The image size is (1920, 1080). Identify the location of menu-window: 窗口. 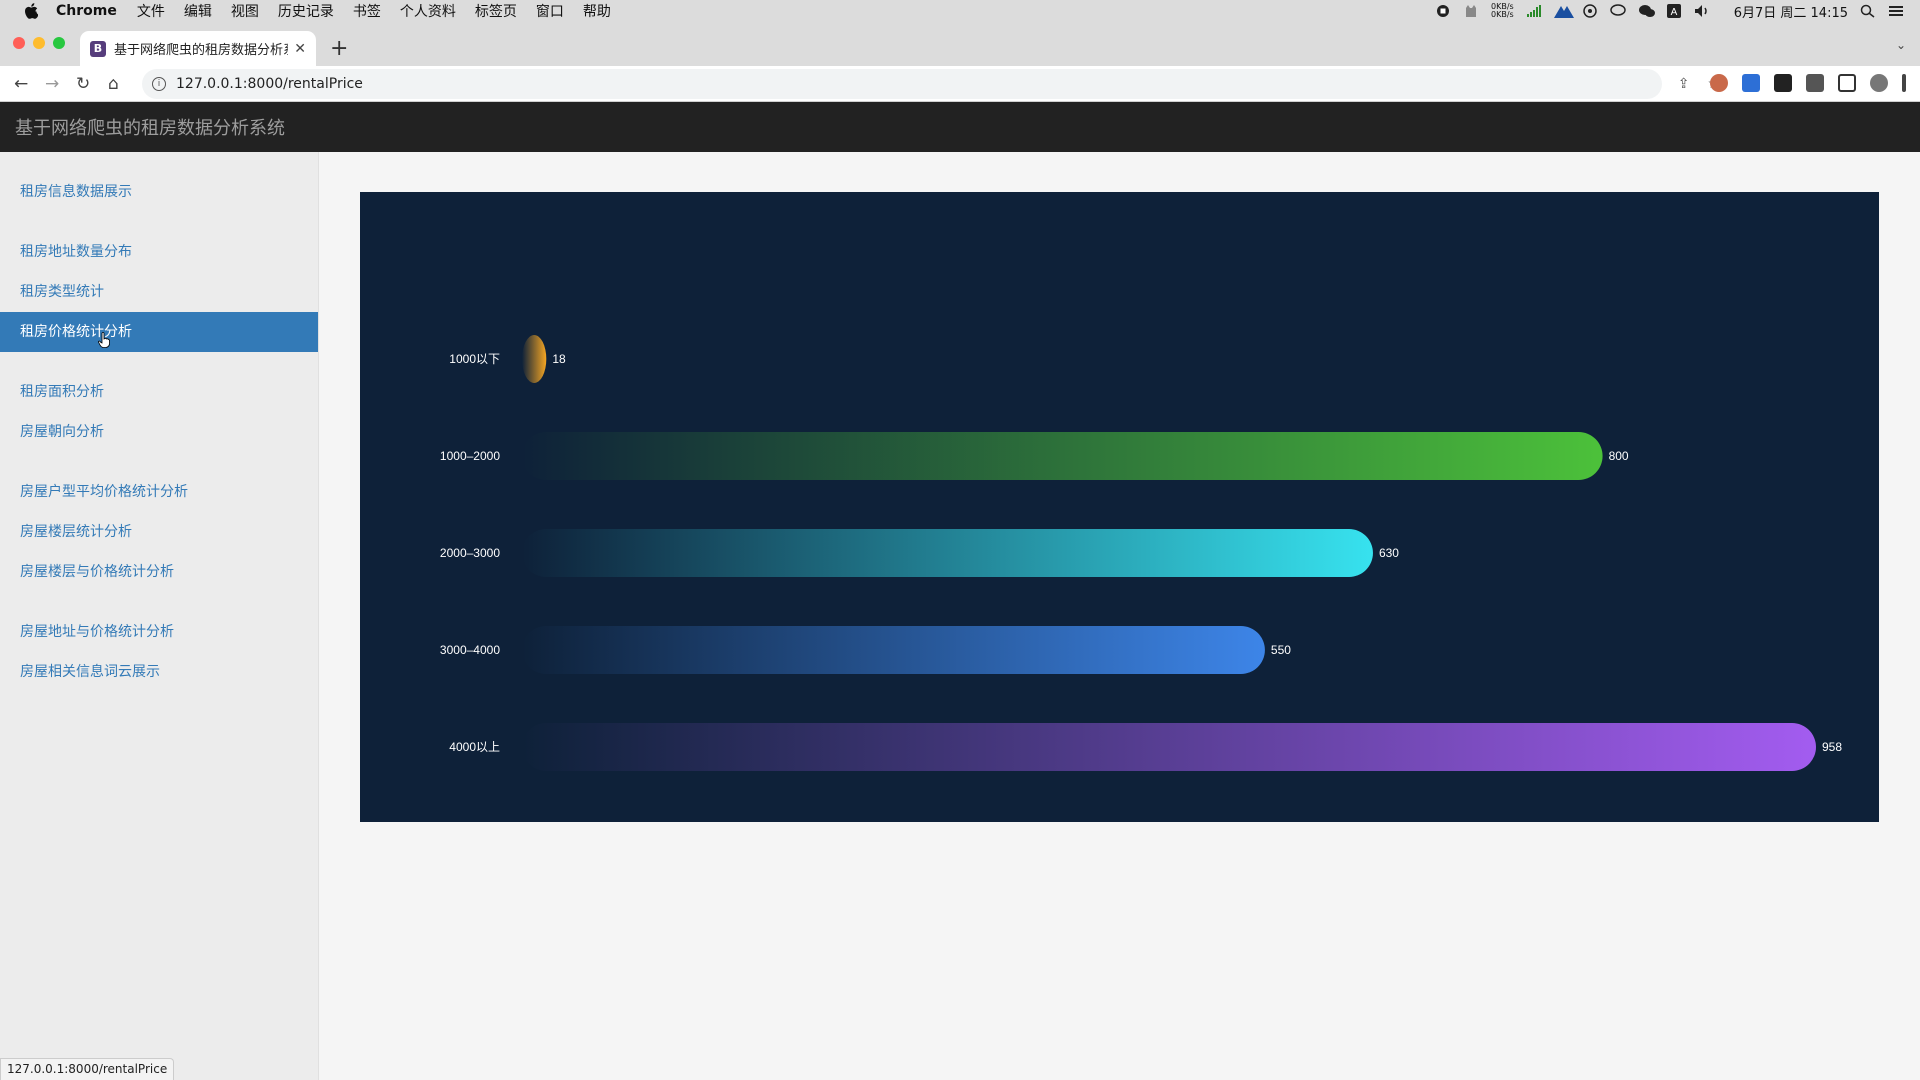
(550, 11).